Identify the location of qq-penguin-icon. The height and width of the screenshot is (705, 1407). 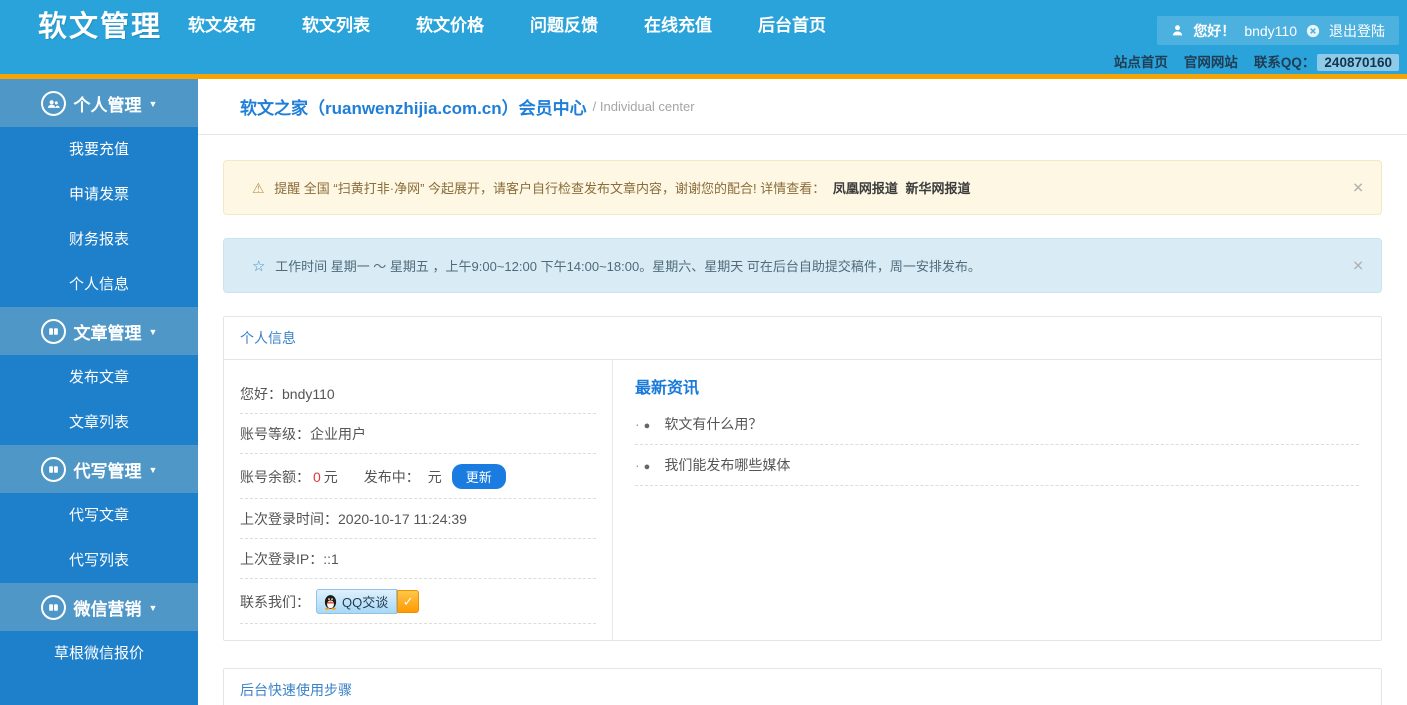
(330, 602).